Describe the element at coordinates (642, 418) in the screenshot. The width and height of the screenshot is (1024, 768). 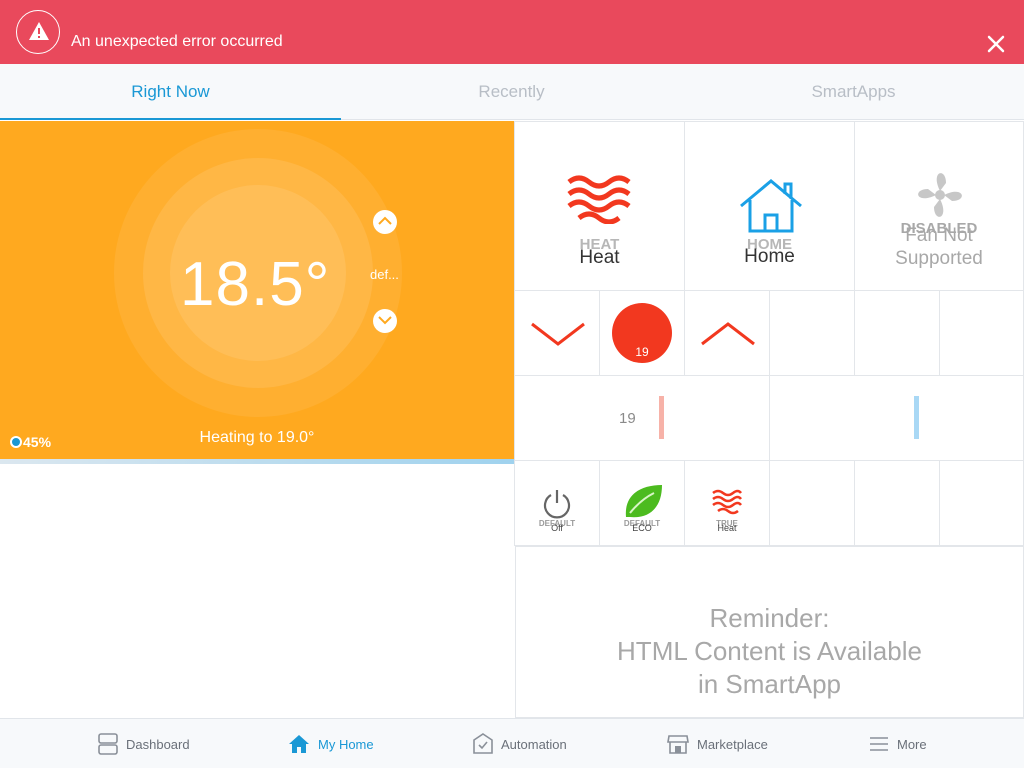
I see `heating-setpoint-slider-tile: 19` at that location.